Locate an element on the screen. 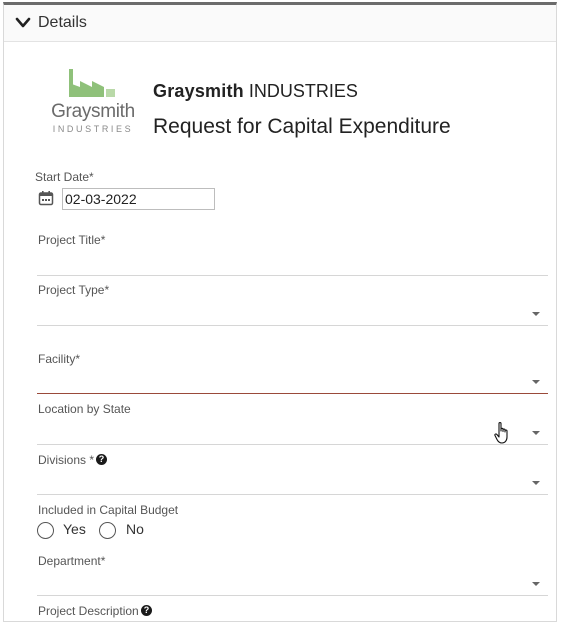 The height and width of the screenshot is (622, 568). company-logo: Graysmith INDUSTRIES is located at coordinates (93, 103).